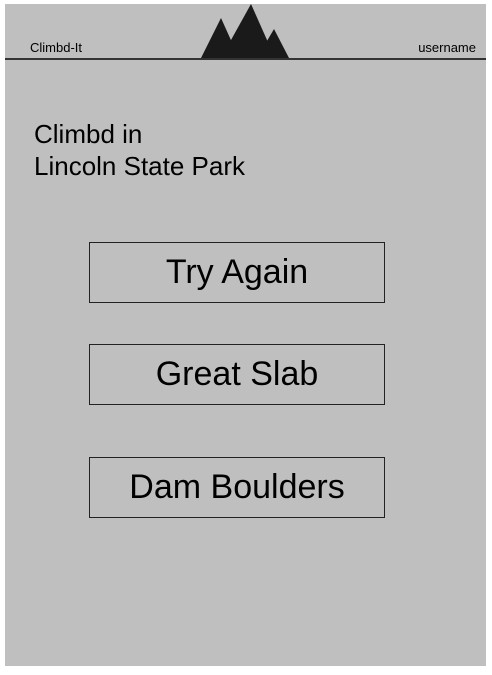  I want to click on page-title-line-1: Climbd in, so click(88, 134).